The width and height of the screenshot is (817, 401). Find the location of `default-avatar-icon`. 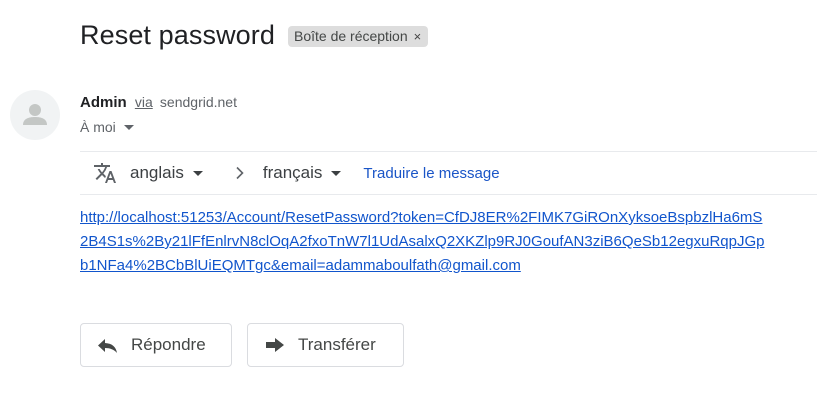

default-avatar-icon is located at coordinates (35, 114).